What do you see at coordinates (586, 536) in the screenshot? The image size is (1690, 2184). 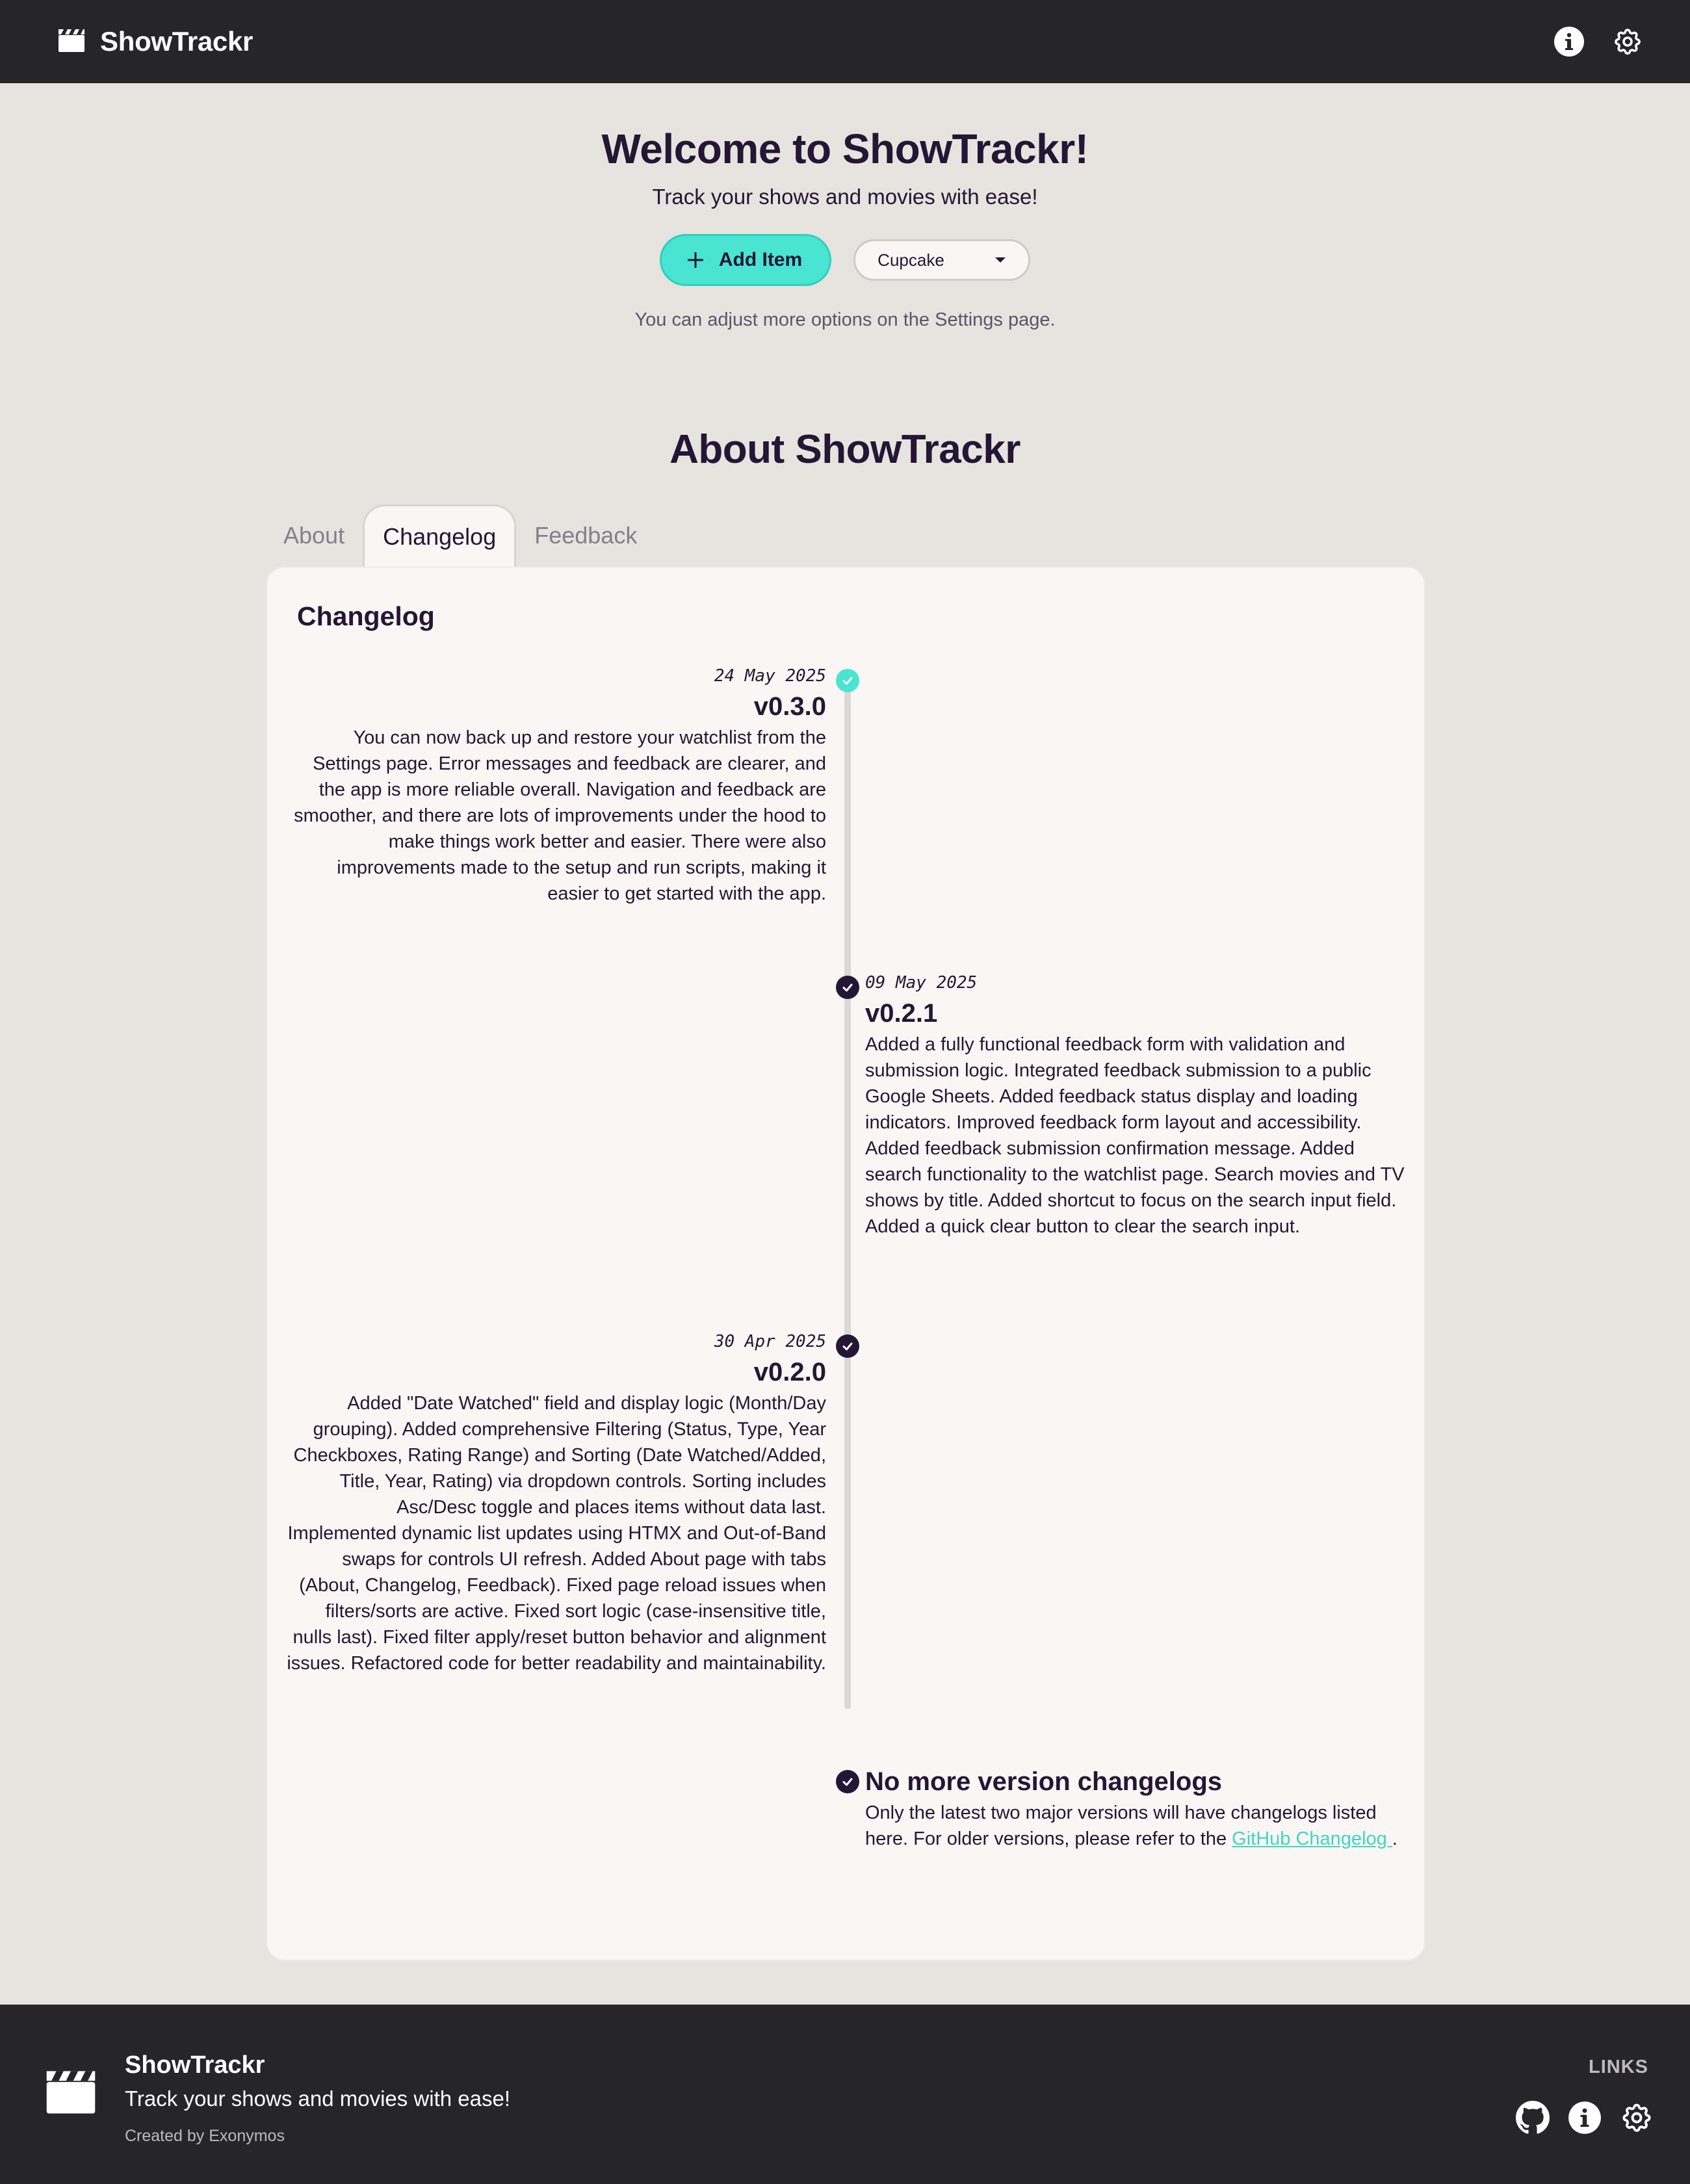 I see `tab-feedback: Feedback` at bounding box center [586, 536].